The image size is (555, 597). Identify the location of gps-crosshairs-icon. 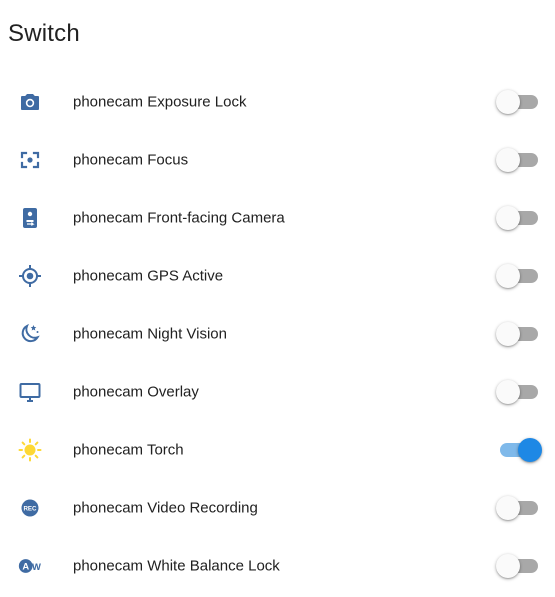
(30, 276).